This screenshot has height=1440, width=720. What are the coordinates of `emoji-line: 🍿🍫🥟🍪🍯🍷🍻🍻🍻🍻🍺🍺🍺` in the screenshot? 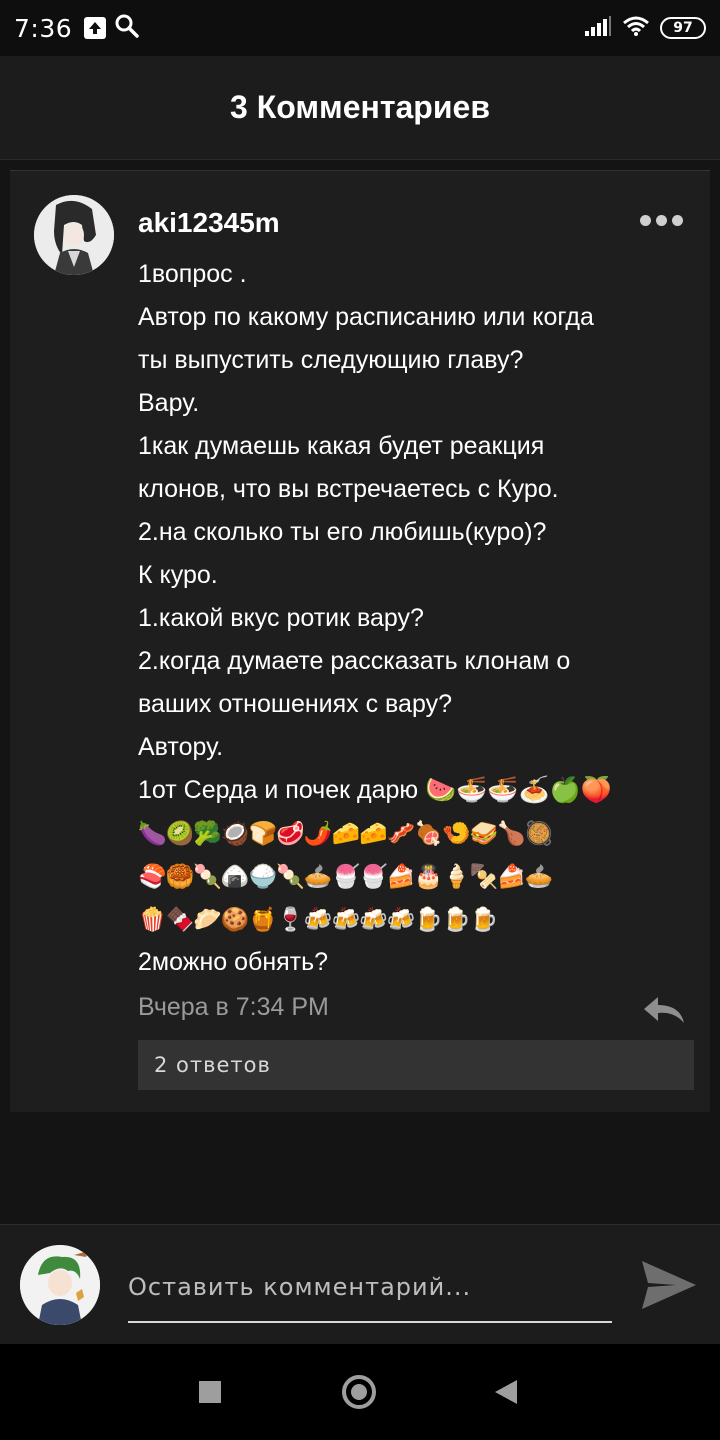 It's located at (318, 919).